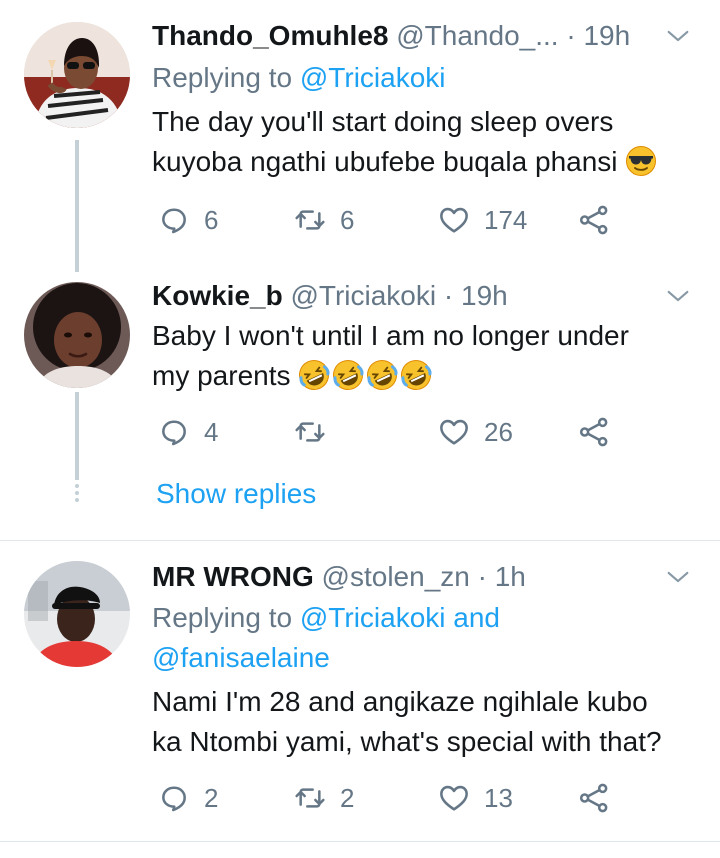 The image size is (720, 858). Describe the element at coordinates (347, 797) in the screenshot. I see `retweet-count: 2` at that location.